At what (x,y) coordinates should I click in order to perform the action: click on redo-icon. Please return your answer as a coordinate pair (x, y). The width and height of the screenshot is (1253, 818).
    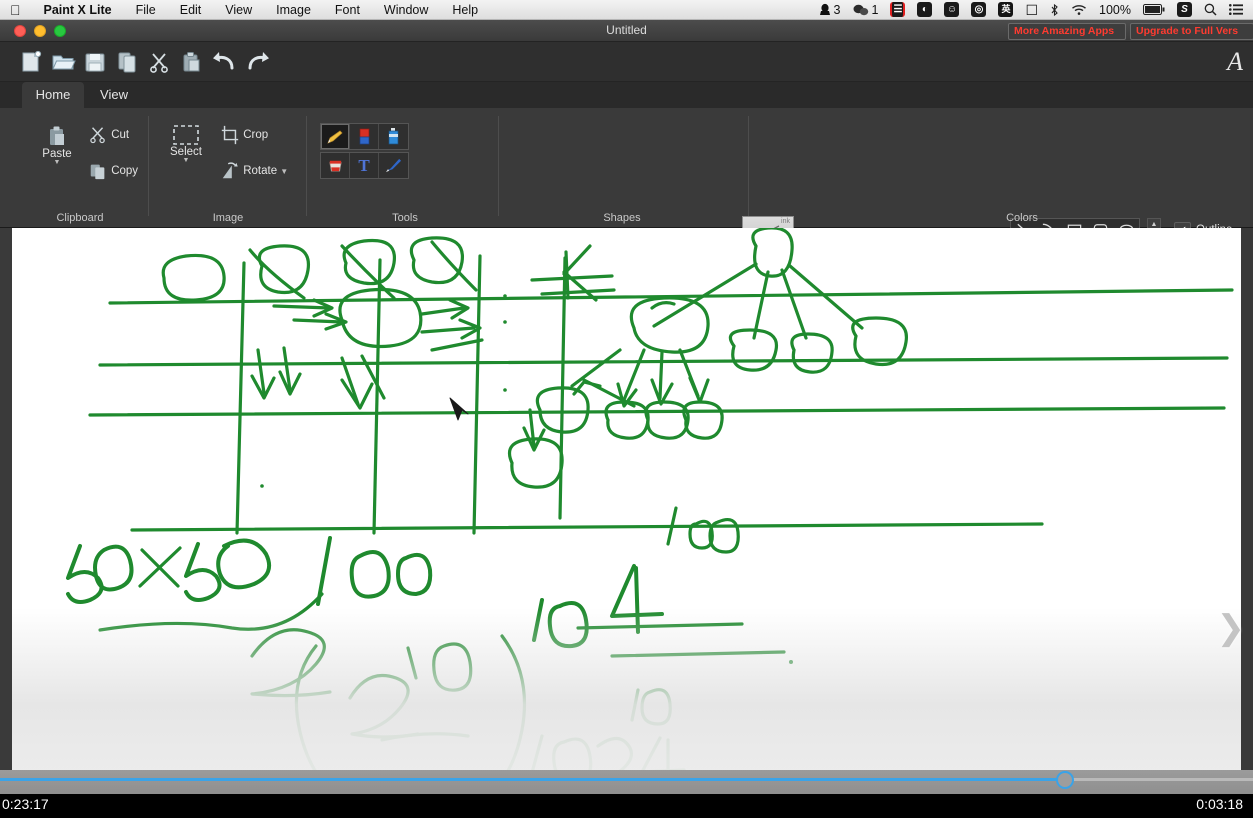
    Looking at the image, I should click on (258, 61).